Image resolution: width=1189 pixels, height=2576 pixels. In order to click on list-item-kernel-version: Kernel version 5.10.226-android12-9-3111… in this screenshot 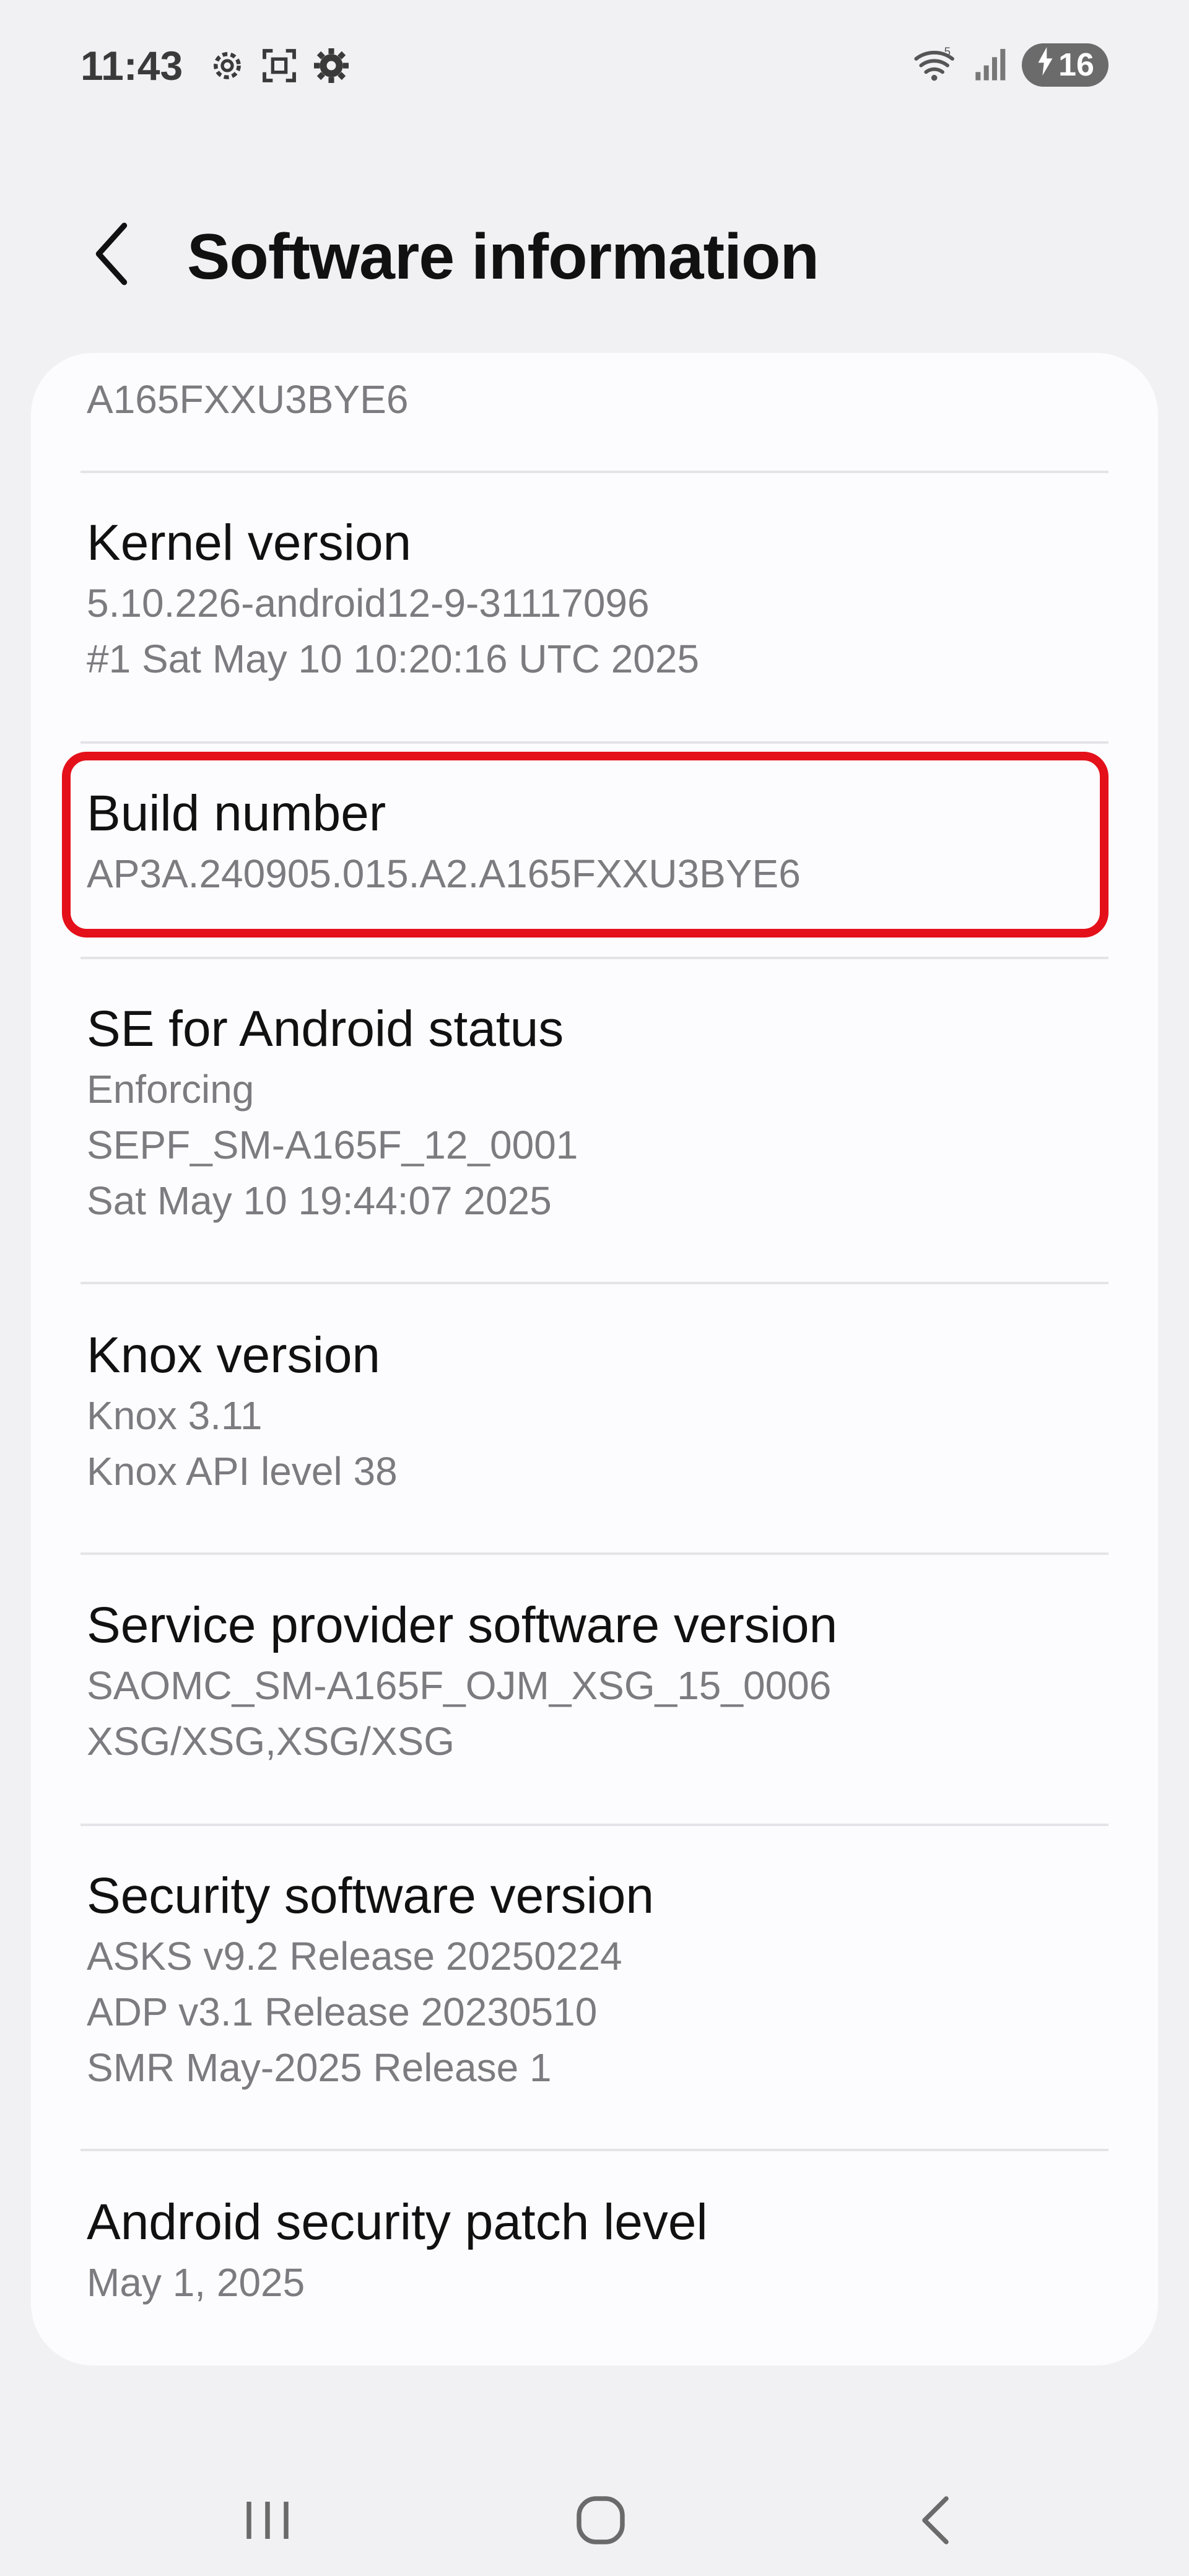, I will do `click(601, 599)`.